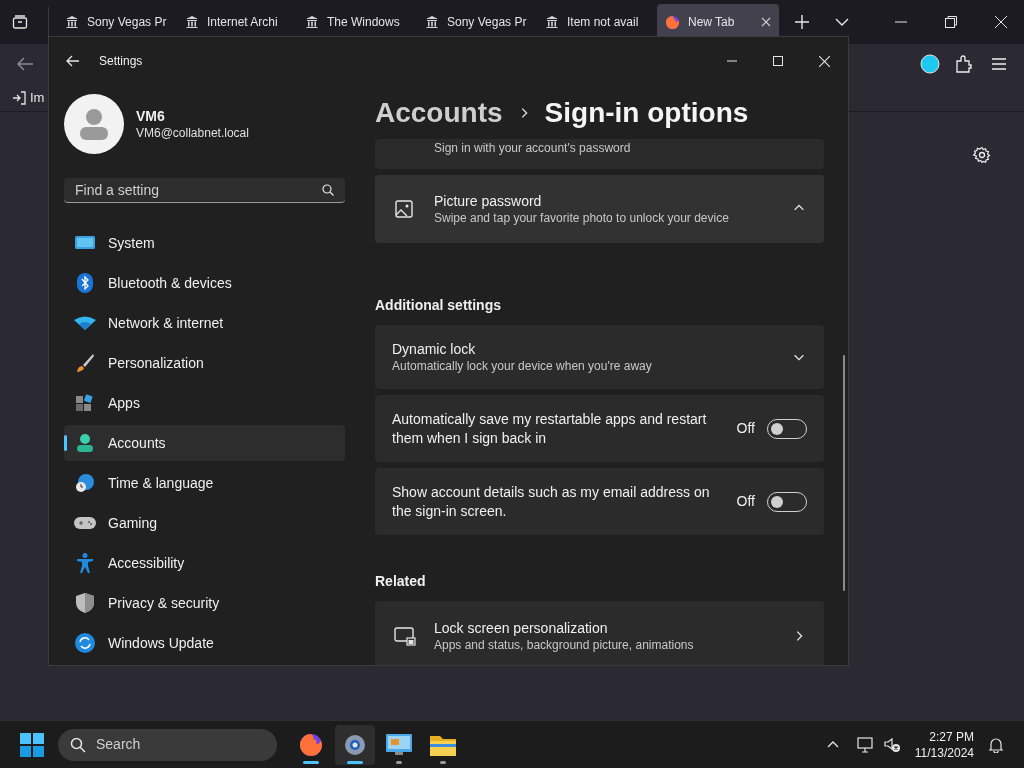  What do you see at coordinates (551, 501) in the screenshot?
I see `card-title: Show account details such as my email address on the sign-in screen.` at bounding box center [551, 501].